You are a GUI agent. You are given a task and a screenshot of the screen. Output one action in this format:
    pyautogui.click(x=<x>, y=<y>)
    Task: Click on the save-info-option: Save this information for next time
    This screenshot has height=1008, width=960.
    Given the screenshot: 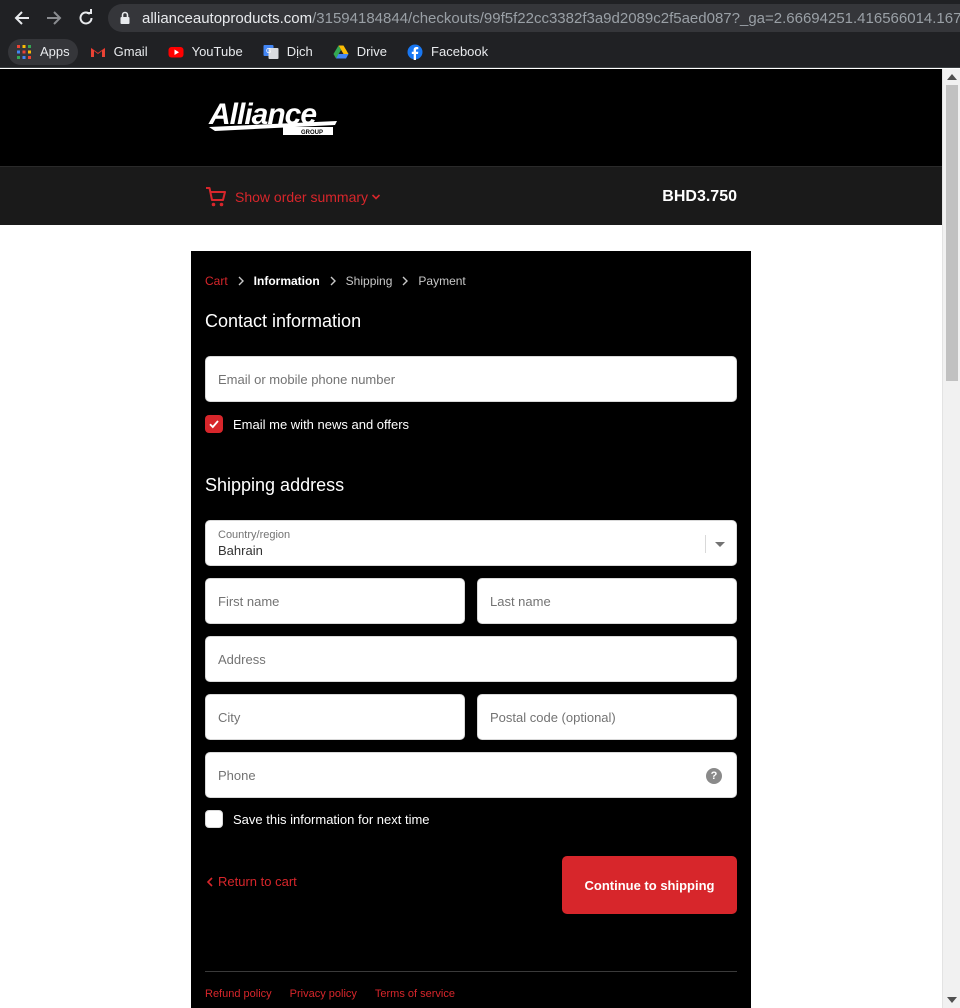 What is the action you would take?
    pyautogui.click(x=317, y=819)
    